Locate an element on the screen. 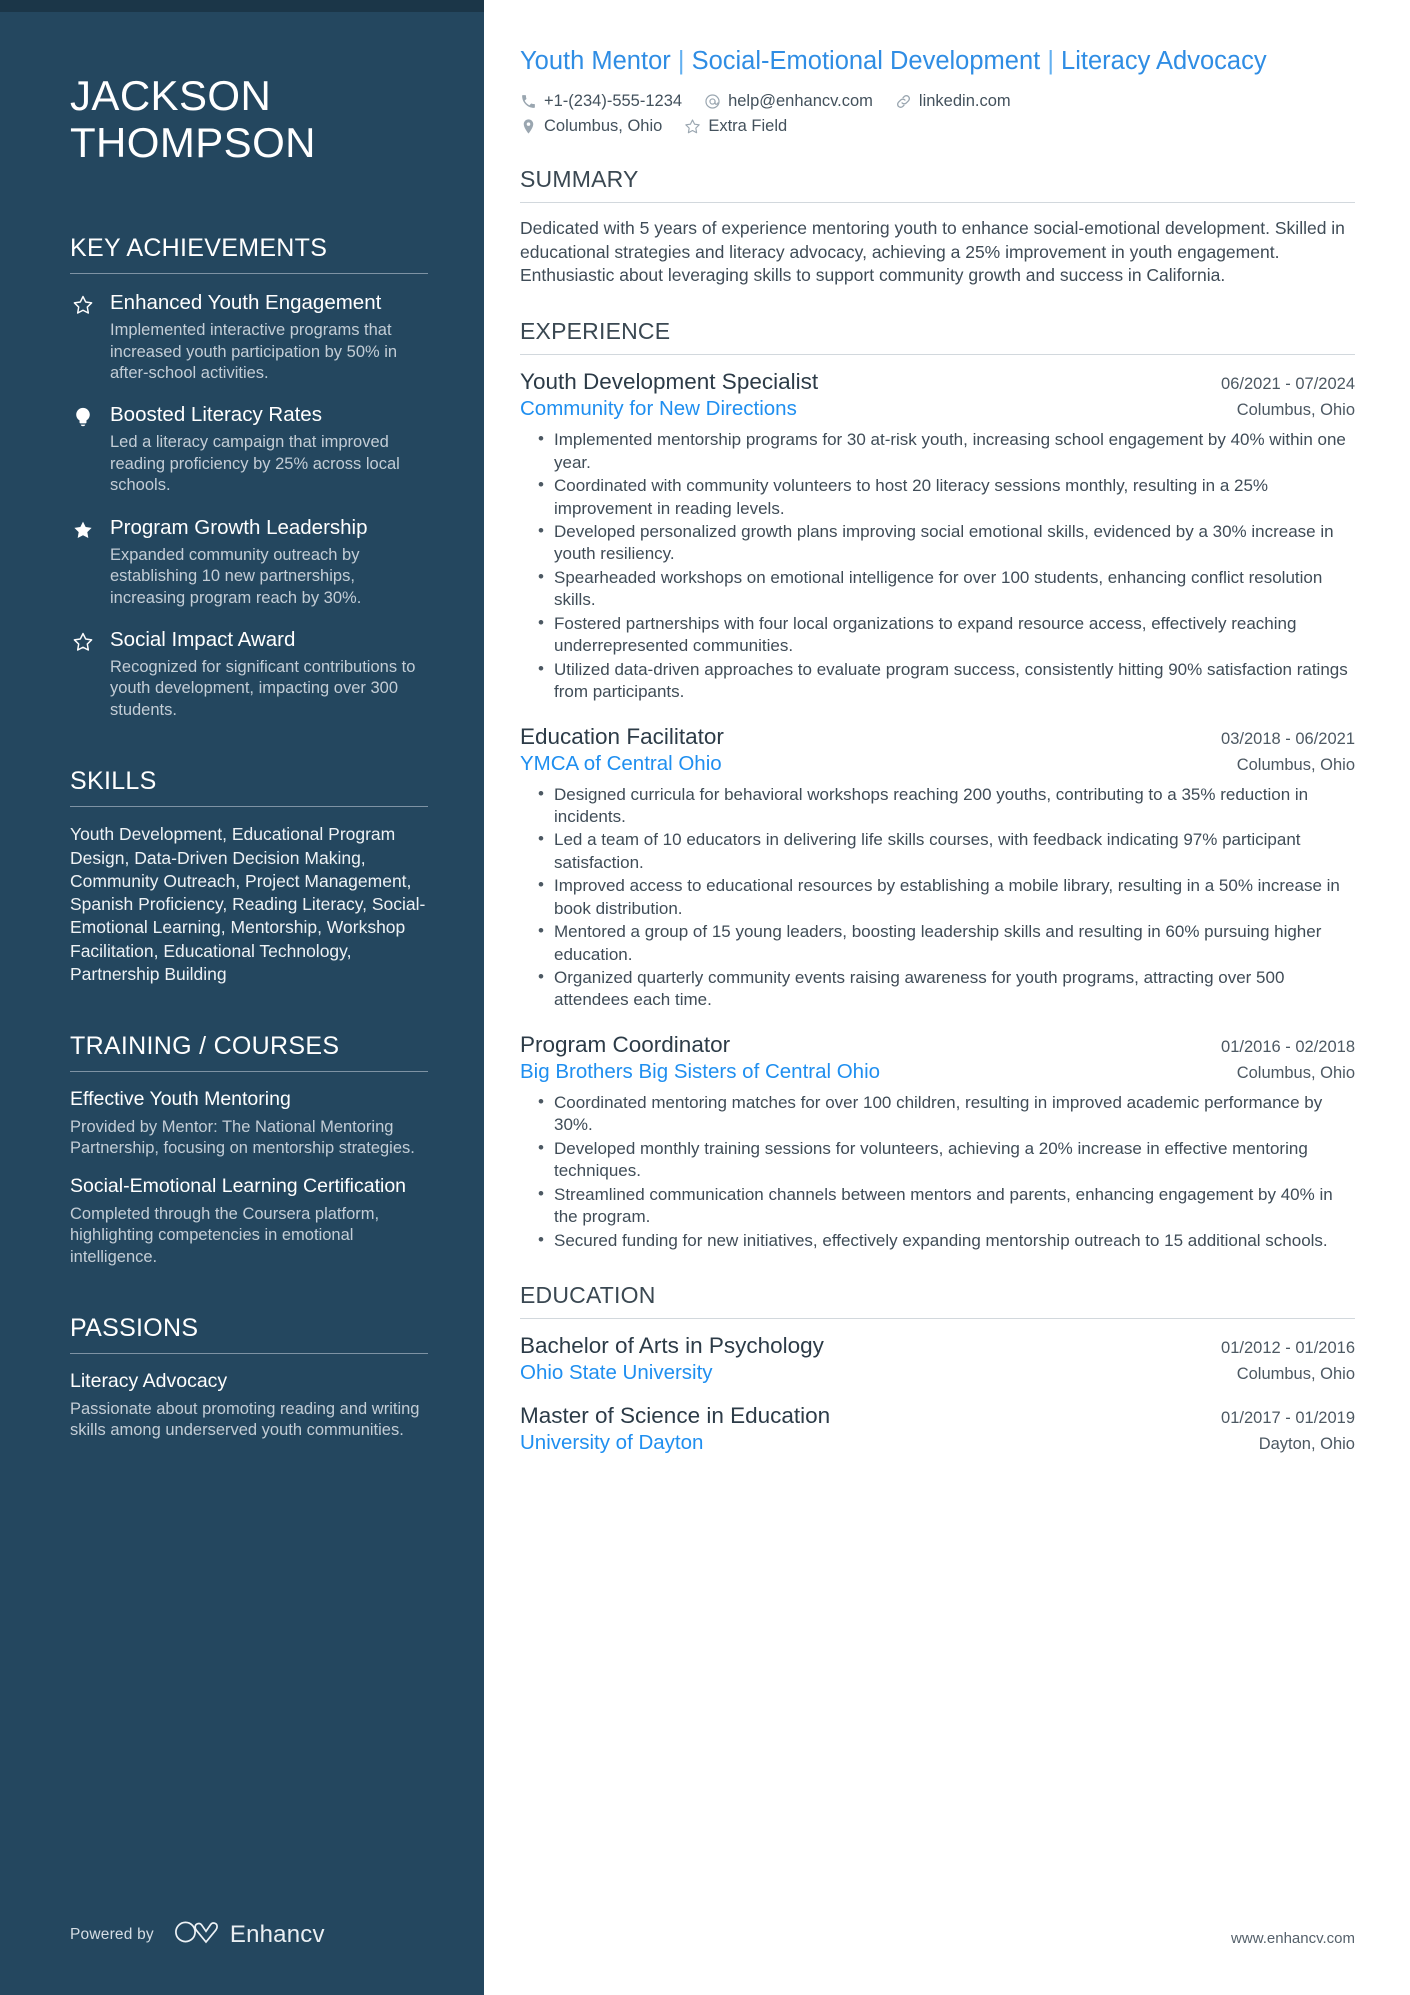  job-title: Program Coordinator is located at coordinates (625, 1044).